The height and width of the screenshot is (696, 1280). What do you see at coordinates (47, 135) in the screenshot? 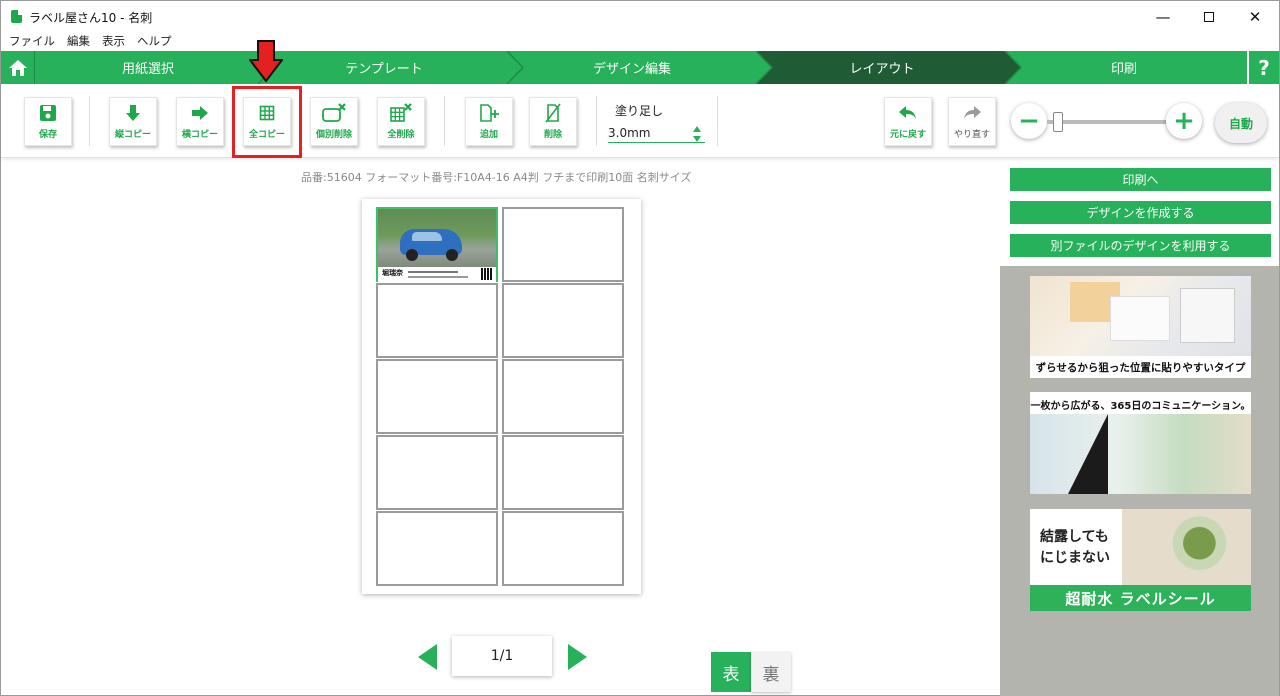
I see `save-label: 保存` at bounding box center [47, 135].